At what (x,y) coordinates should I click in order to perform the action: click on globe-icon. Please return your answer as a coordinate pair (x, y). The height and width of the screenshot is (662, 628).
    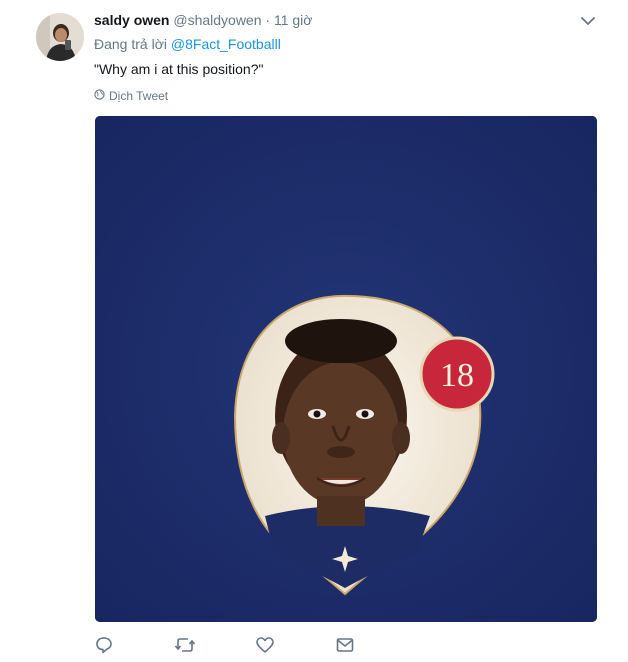
    Looking at the image, I should click on (99, 96).